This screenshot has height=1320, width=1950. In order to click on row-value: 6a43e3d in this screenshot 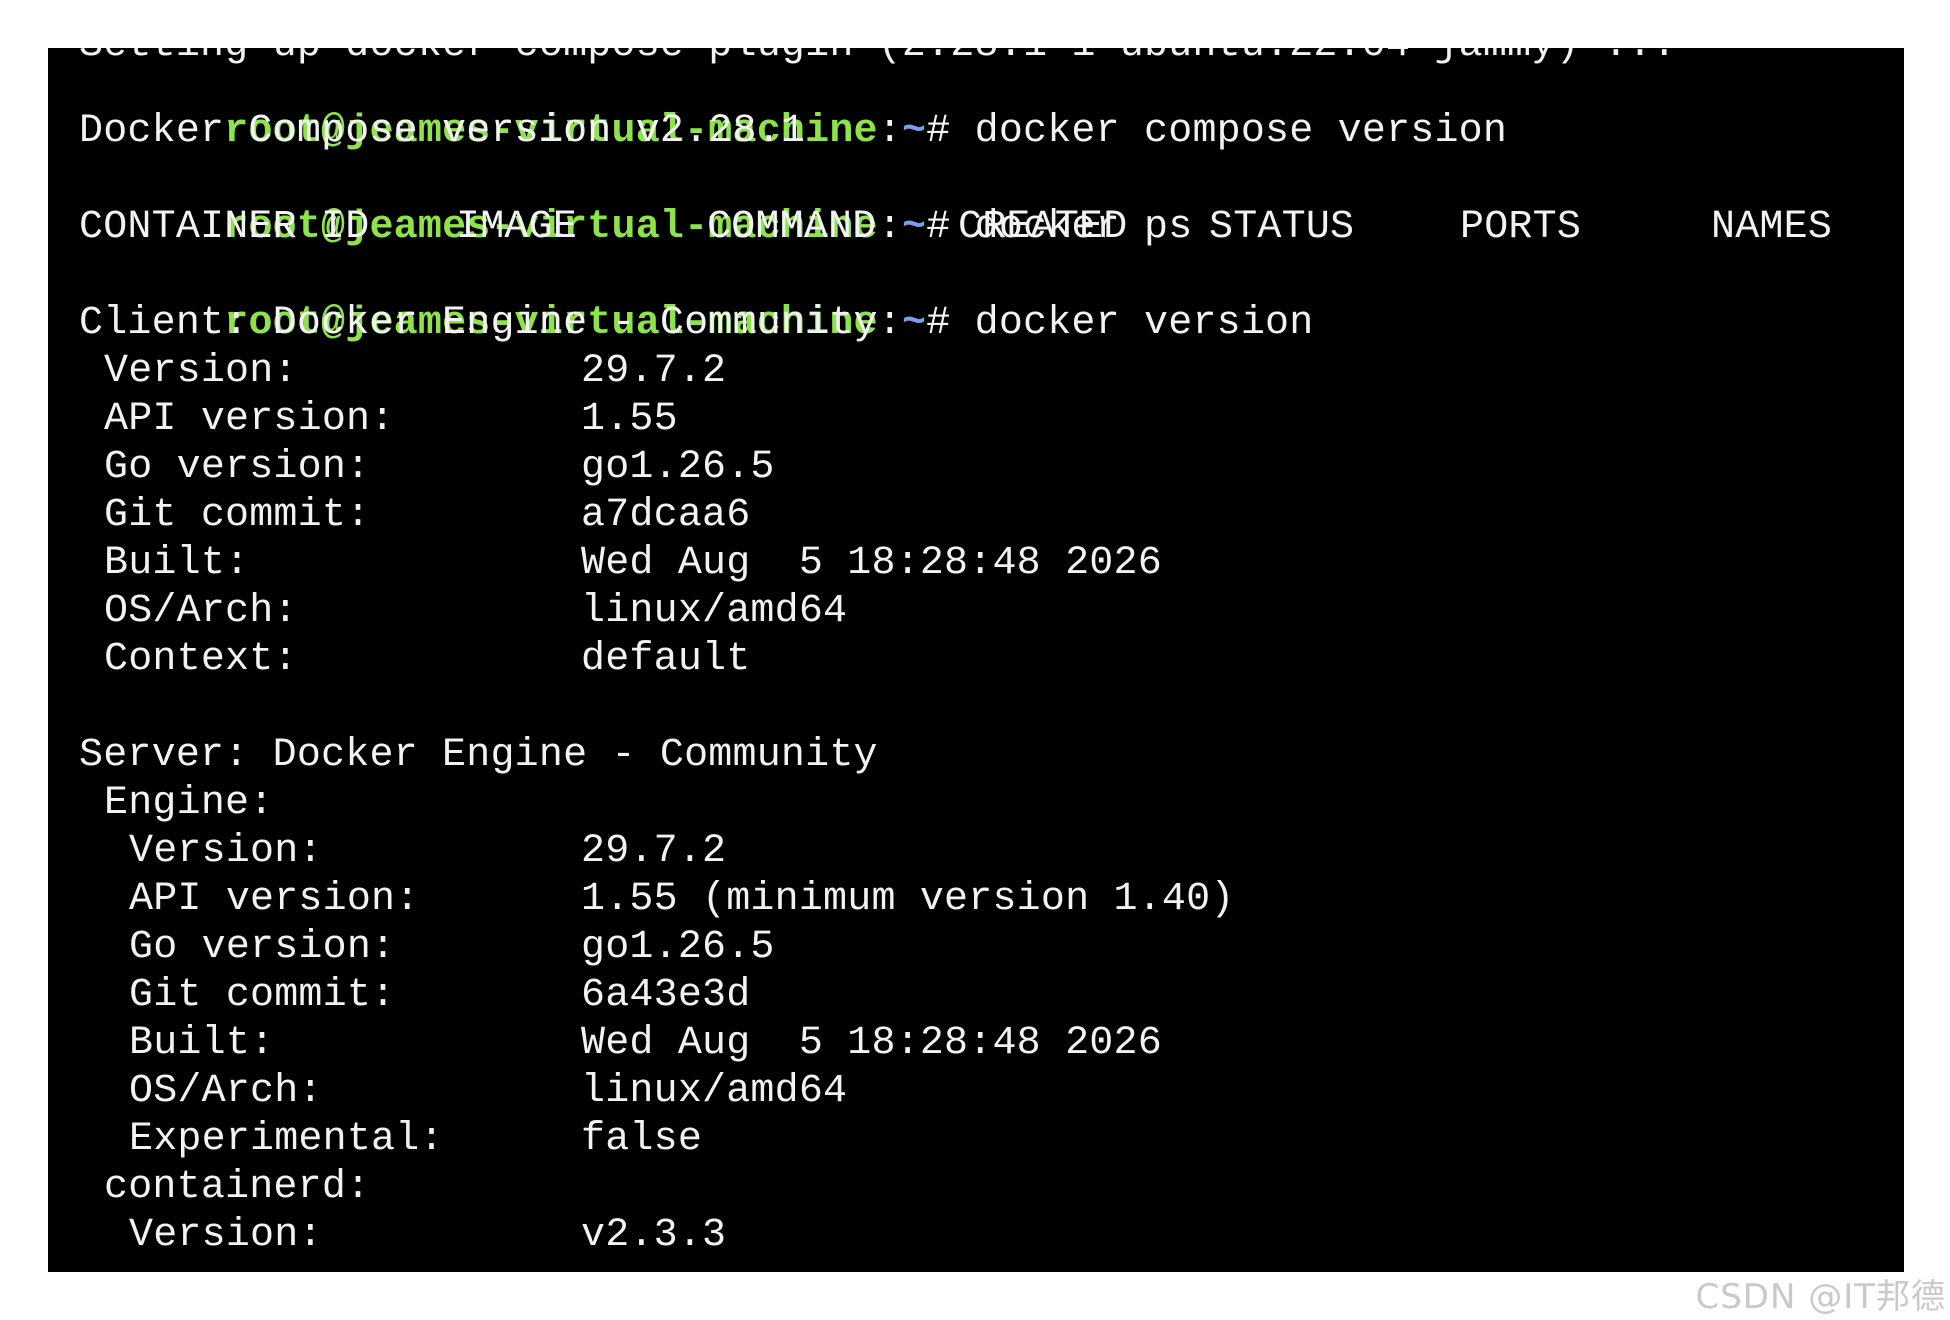, I will do `click(666, 995)`.